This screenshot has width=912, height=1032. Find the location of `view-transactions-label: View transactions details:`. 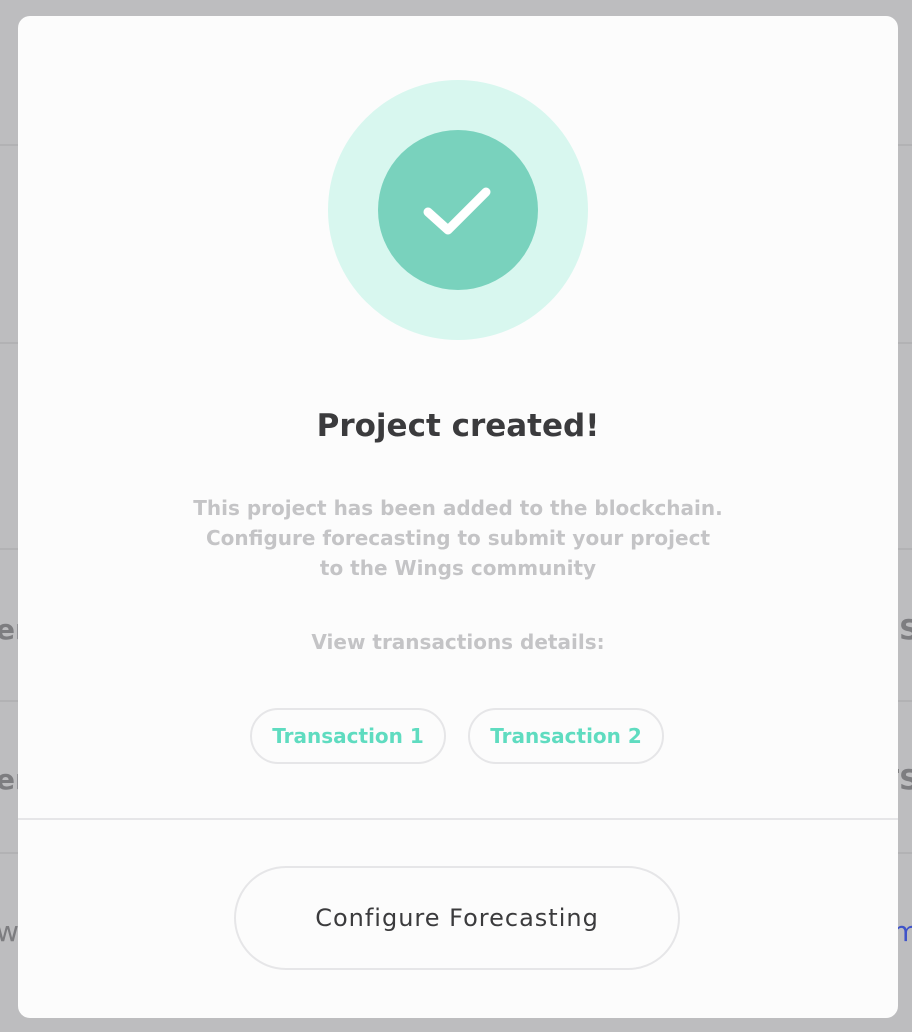

view-transactions-label: View transactions details: is located at coordinates (458, 642).